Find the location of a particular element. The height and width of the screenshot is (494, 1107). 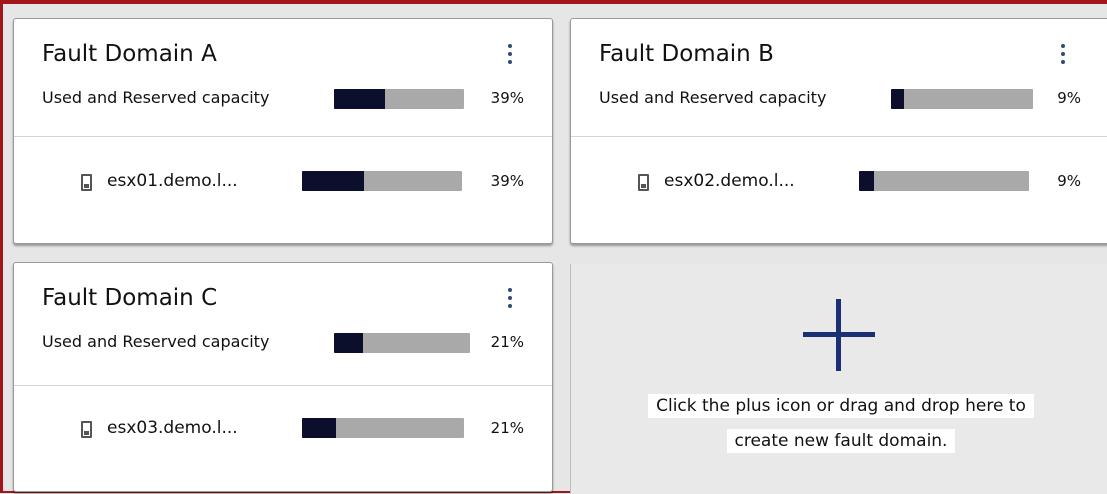

fault-domain-title: Fault Domain B is located at coordinates (686, 54).